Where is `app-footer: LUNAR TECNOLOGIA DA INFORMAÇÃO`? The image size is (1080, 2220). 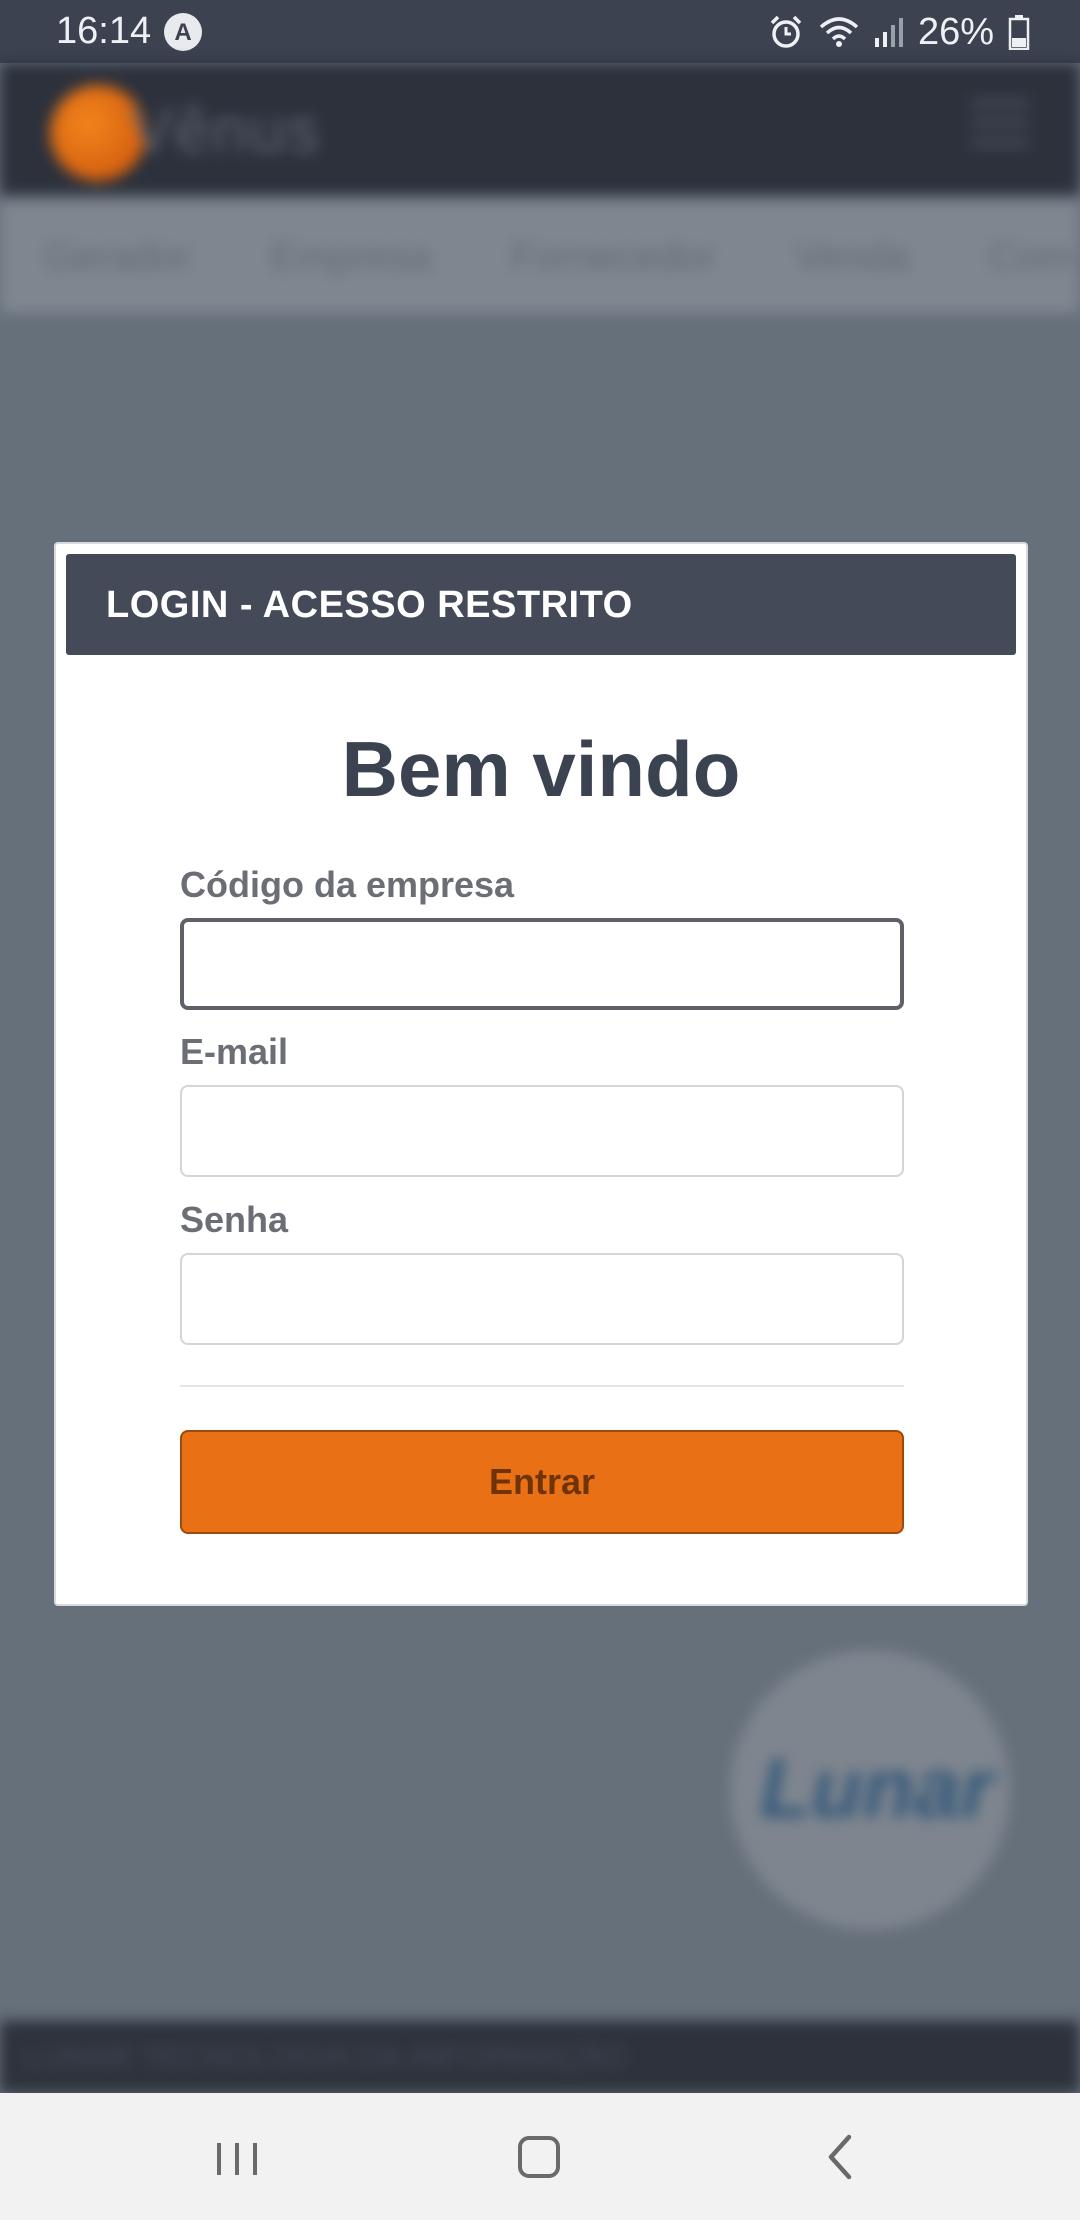
app-footer: LUNAR TECNOLOGIA DA INFORMAÇÃO is located at coordinates (540, 2057).